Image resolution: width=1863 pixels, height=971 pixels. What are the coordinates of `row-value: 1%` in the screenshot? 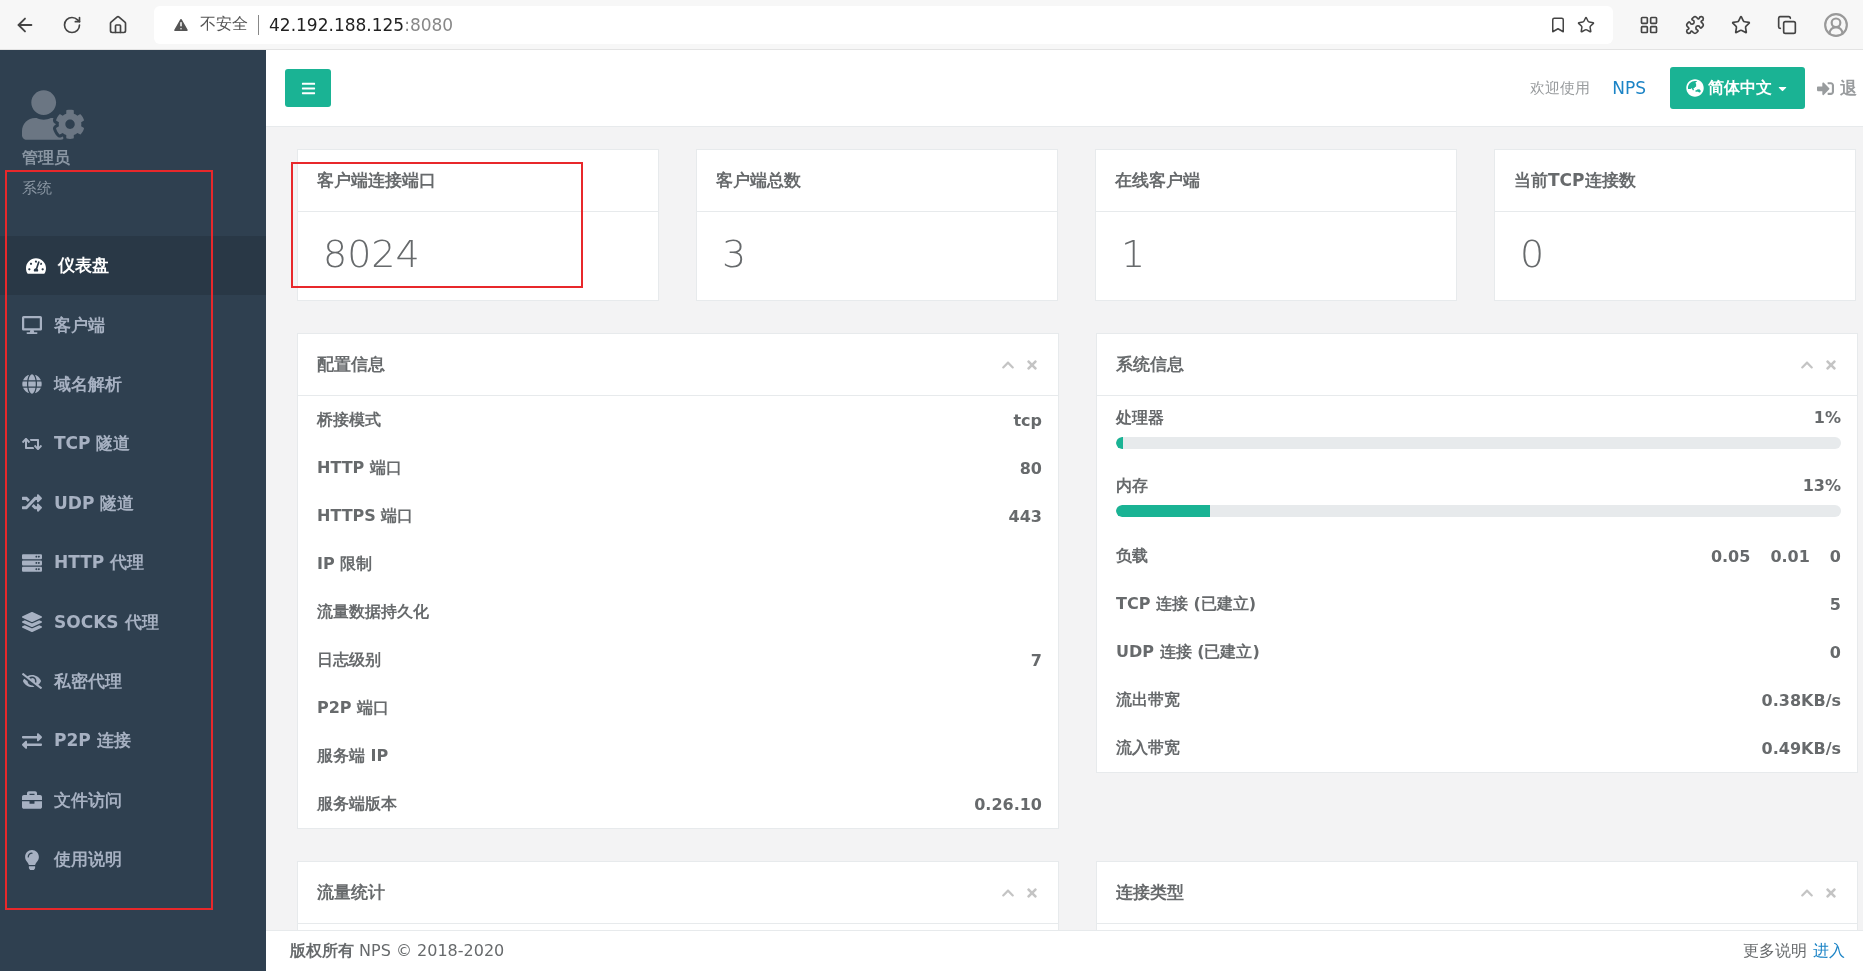 It's located at (1827, 418).